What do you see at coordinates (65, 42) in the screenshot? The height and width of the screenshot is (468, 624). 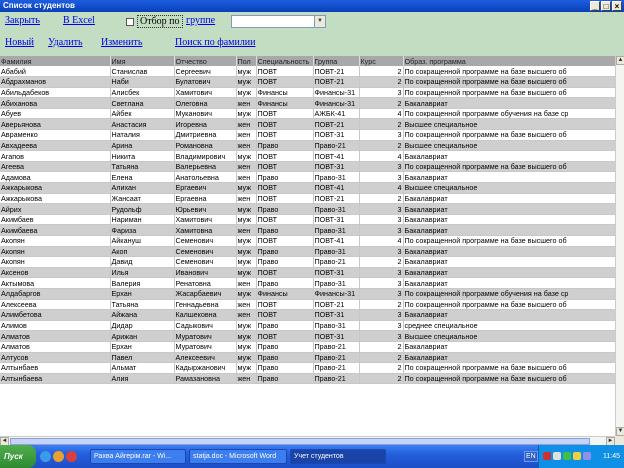 I see `delete-link: Удалить` at bounding box center [65, 42].